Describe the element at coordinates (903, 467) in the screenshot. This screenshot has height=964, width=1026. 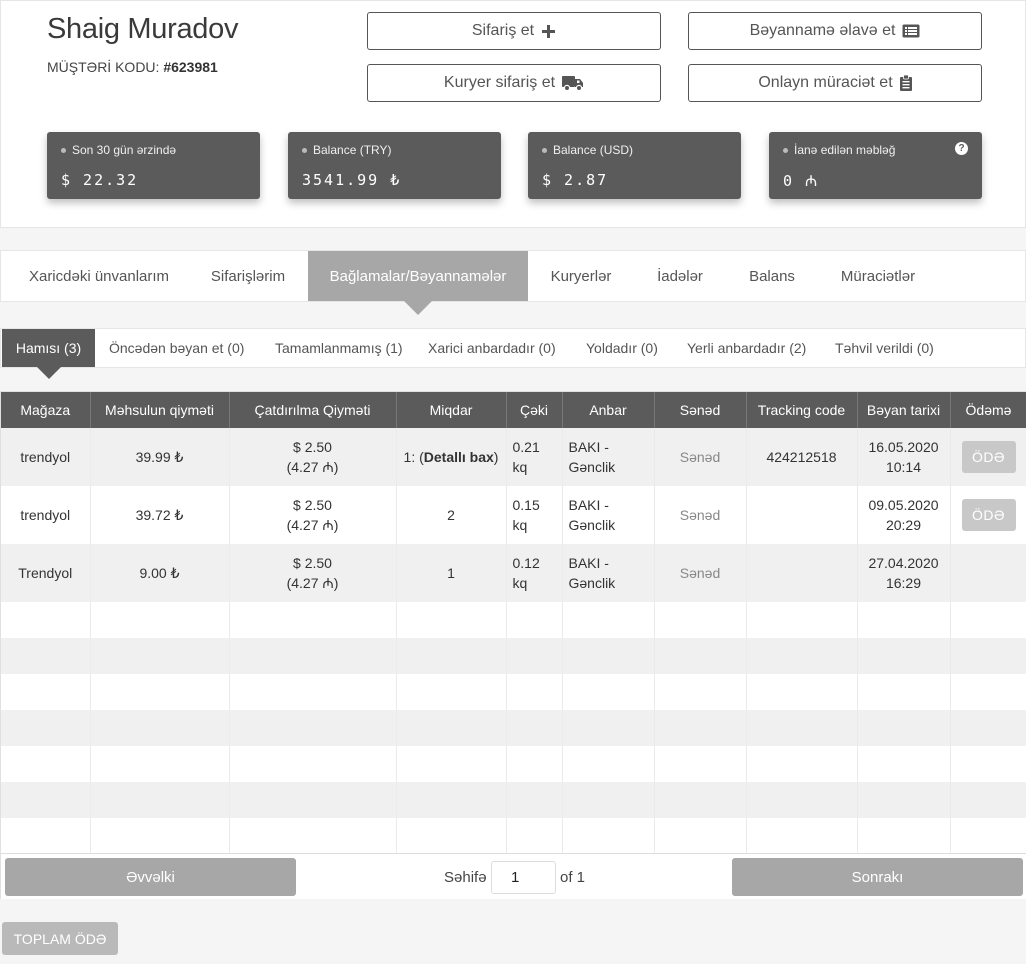
I see `time-value: 10:14` at that location.